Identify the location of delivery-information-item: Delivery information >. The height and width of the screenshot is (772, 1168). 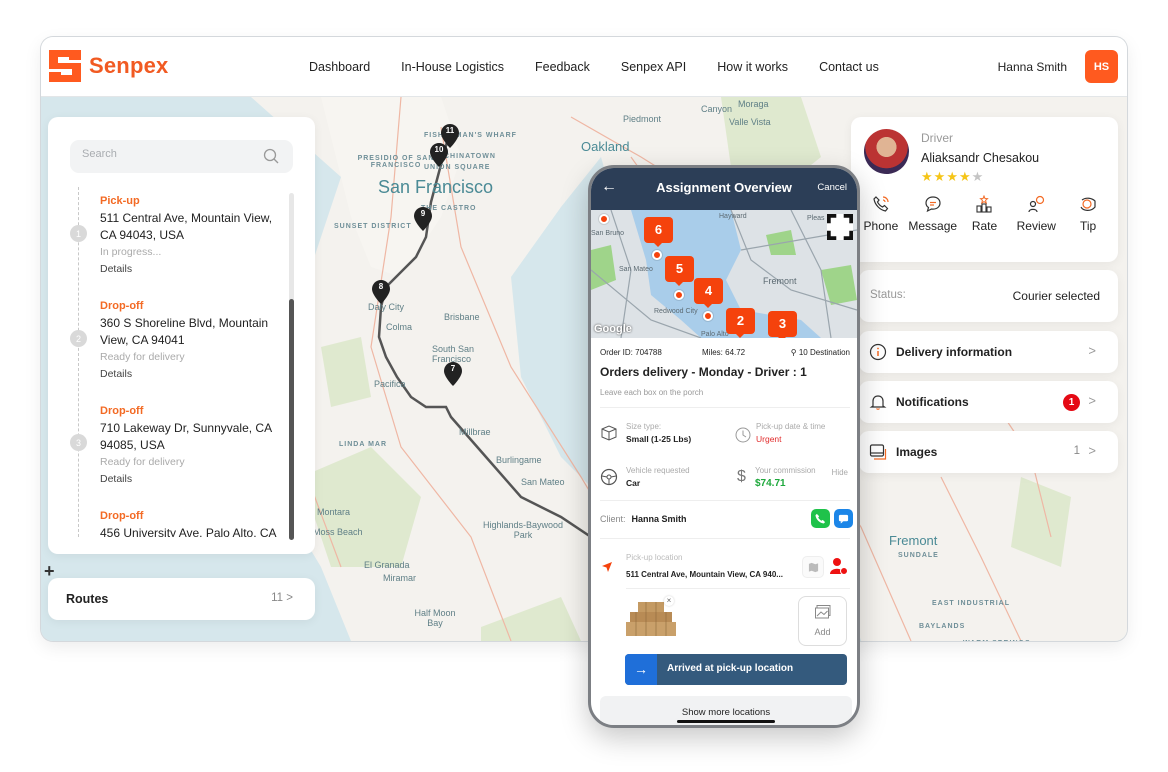
(988, 352).